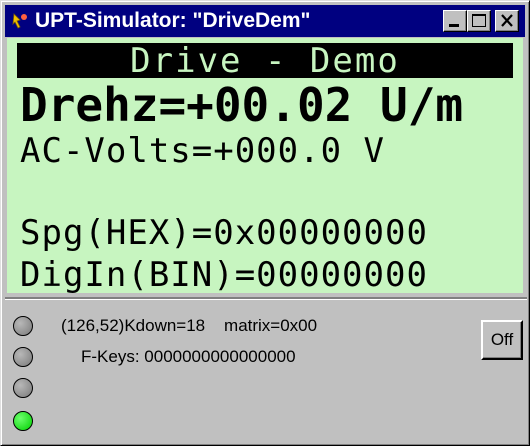  What do you see at coordinates (189, 325) in the screenshot?
I see `status-key-readout: (126,52)Kdown=18 matrix=0x00` at bounding box center [189, 325].